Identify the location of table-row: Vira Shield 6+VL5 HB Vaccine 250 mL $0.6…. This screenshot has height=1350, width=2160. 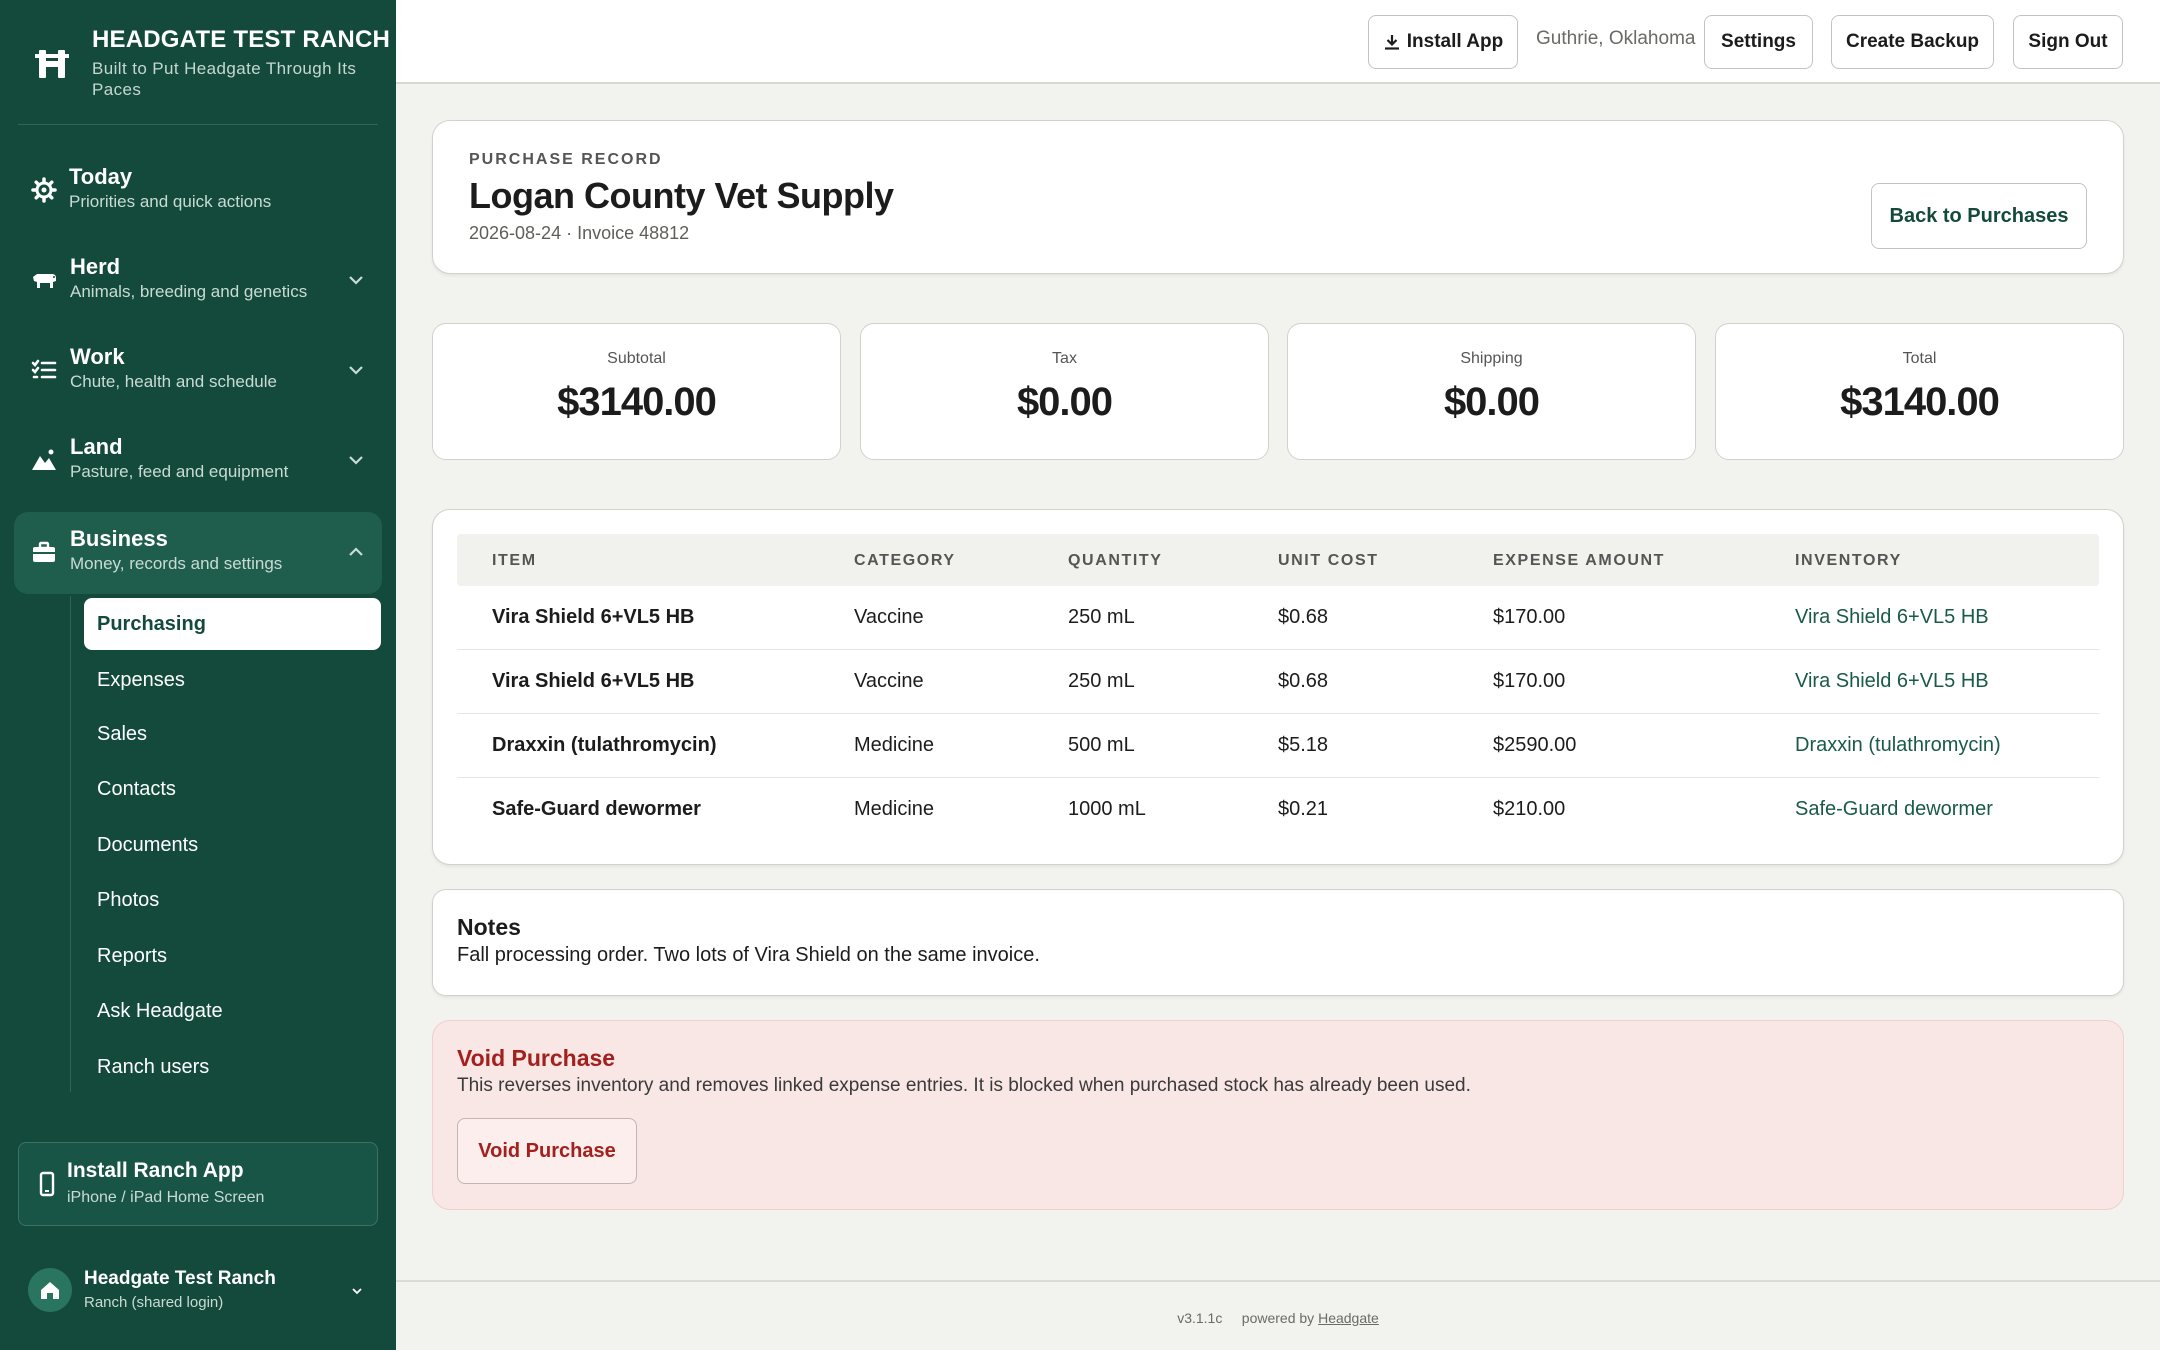
(1278, 682).